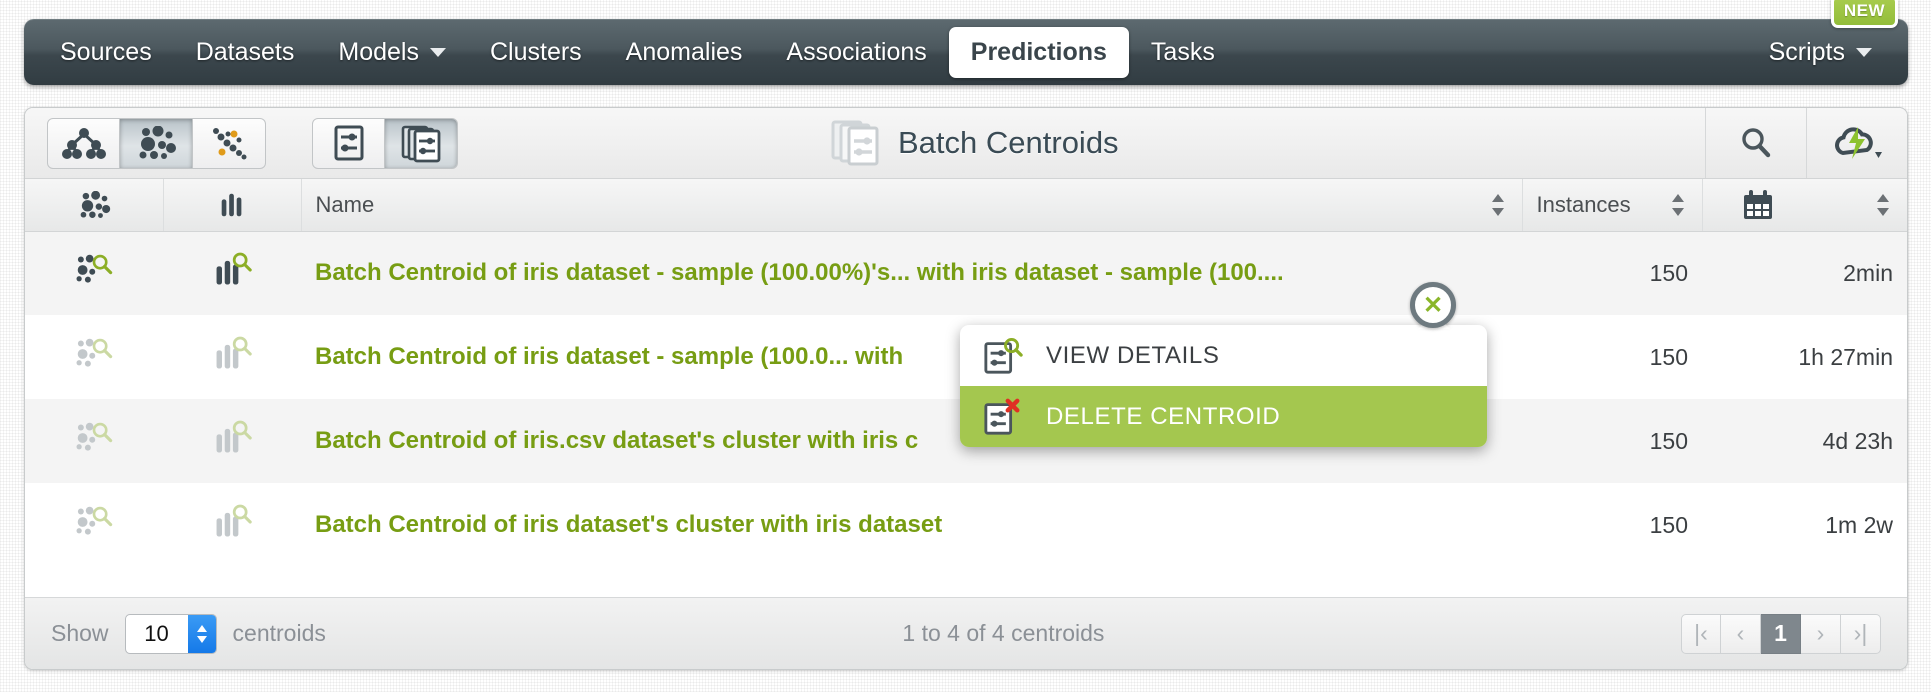 This screenshot has width=1931, height=692. I want to click on new-badge: NEW, so click(1864, 14).